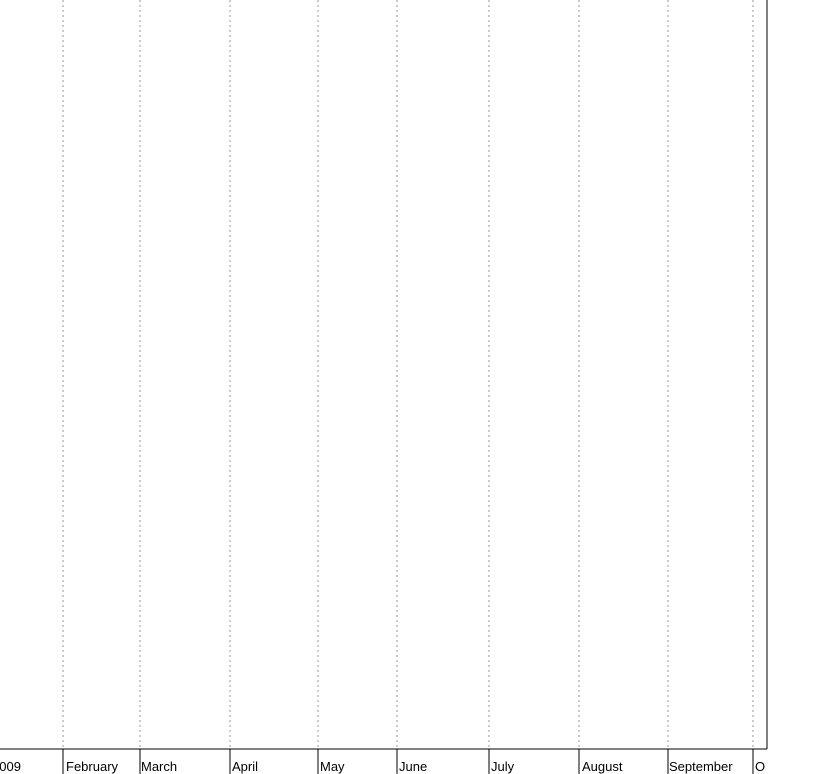 This screenshot has height=774, width=823. Describe the element at coordinates (332, 766) in the screenshot. I see `x-tick-label: May` at that location.